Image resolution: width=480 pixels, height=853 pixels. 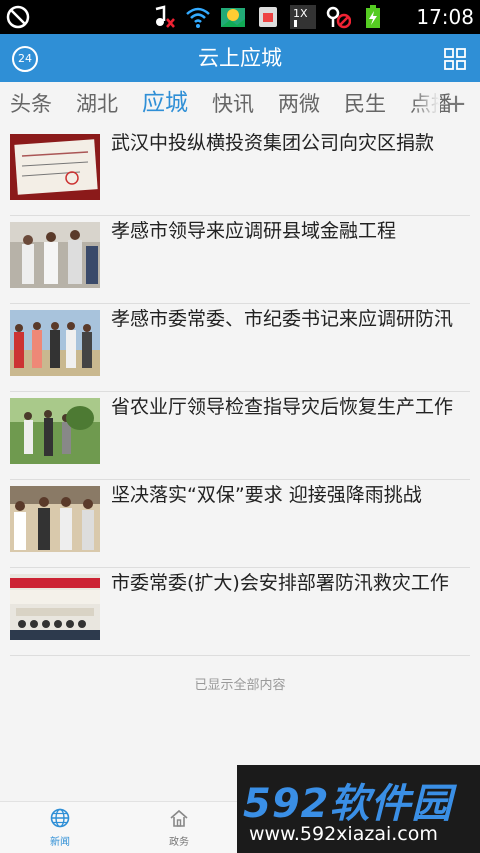 I want to click on home-icon, so click(x=179, y=818).